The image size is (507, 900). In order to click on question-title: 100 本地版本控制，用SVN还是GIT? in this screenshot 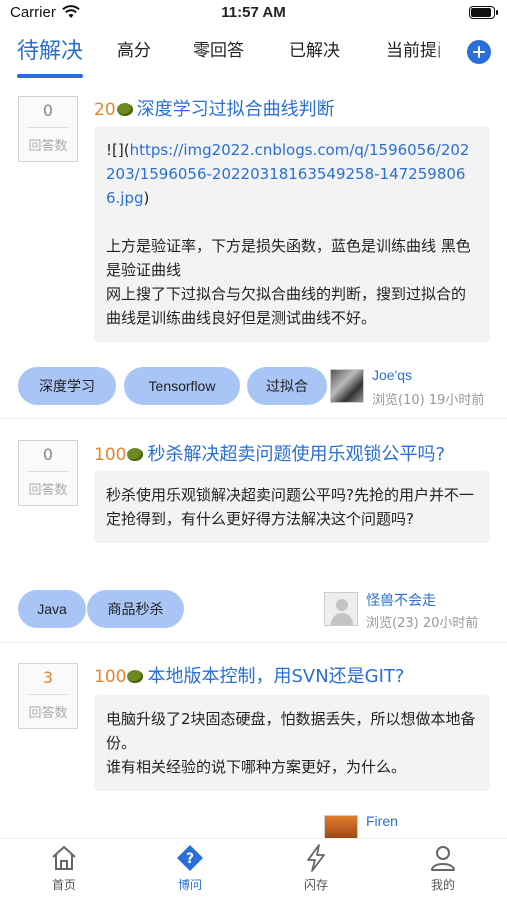, I will do `click(293, 675)`.